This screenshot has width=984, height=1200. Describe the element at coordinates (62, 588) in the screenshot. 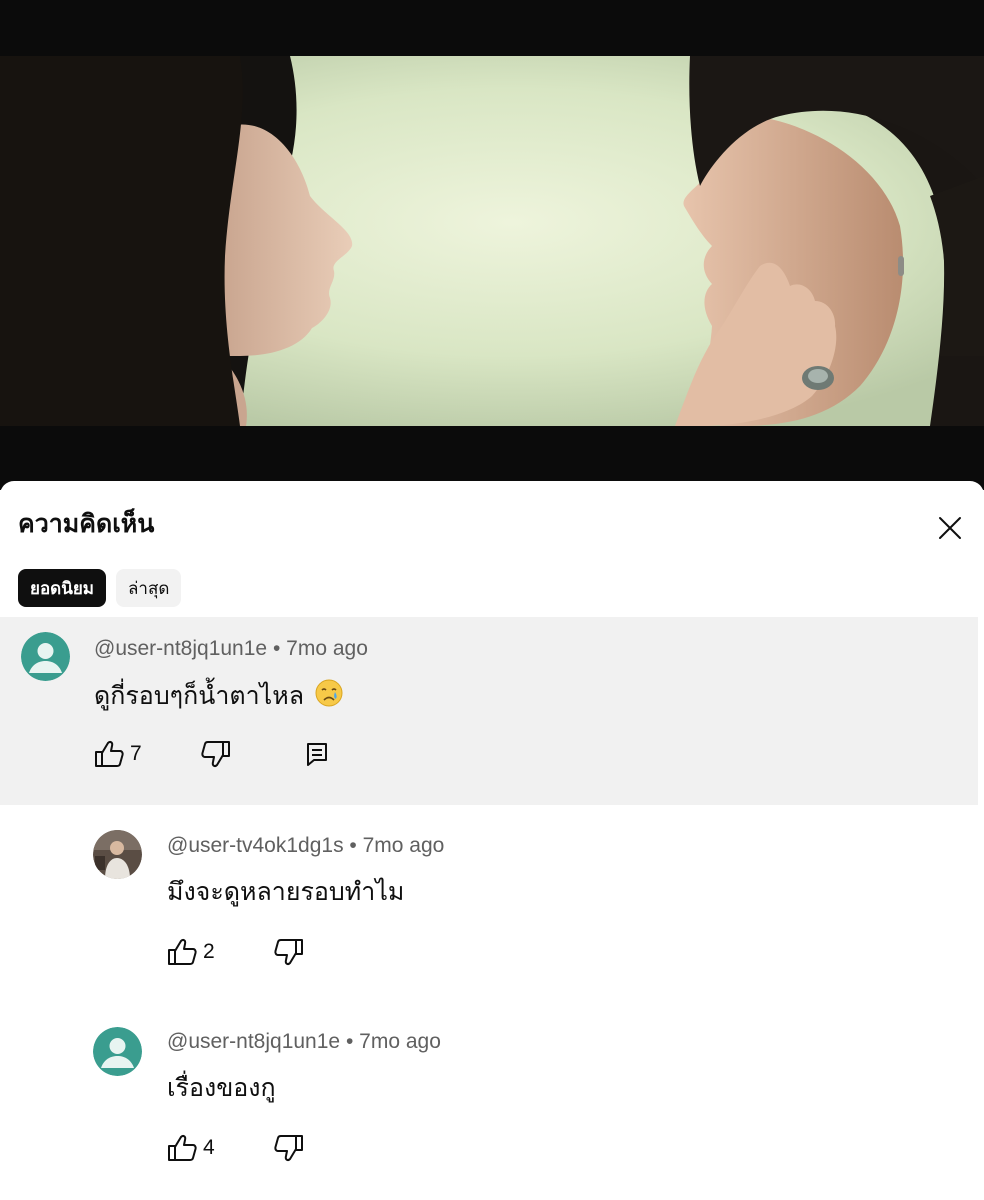

I see `sort-chip-top: ยอดนิยม` at that location.